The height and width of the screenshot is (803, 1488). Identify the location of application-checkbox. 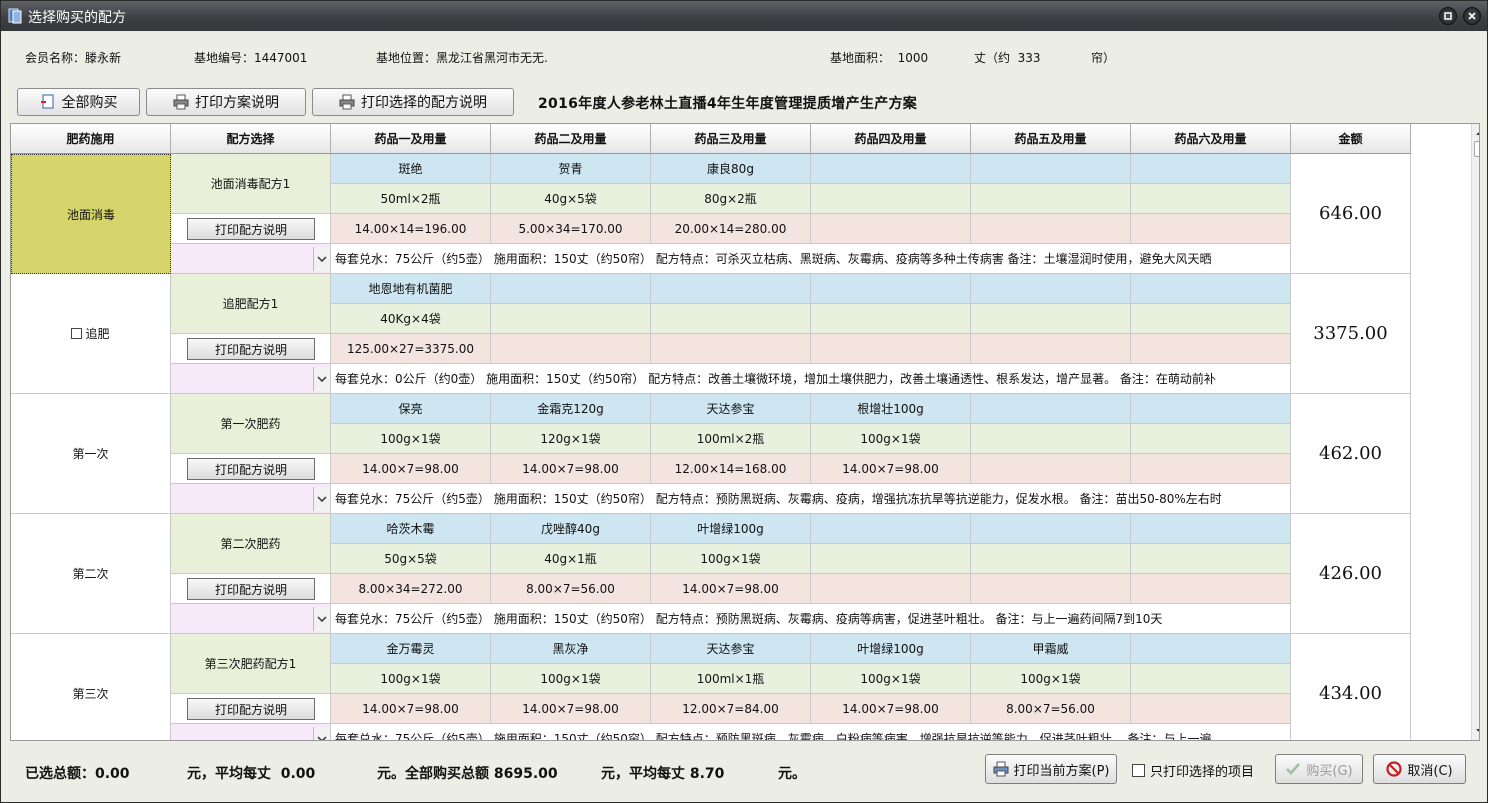
(77, 333).